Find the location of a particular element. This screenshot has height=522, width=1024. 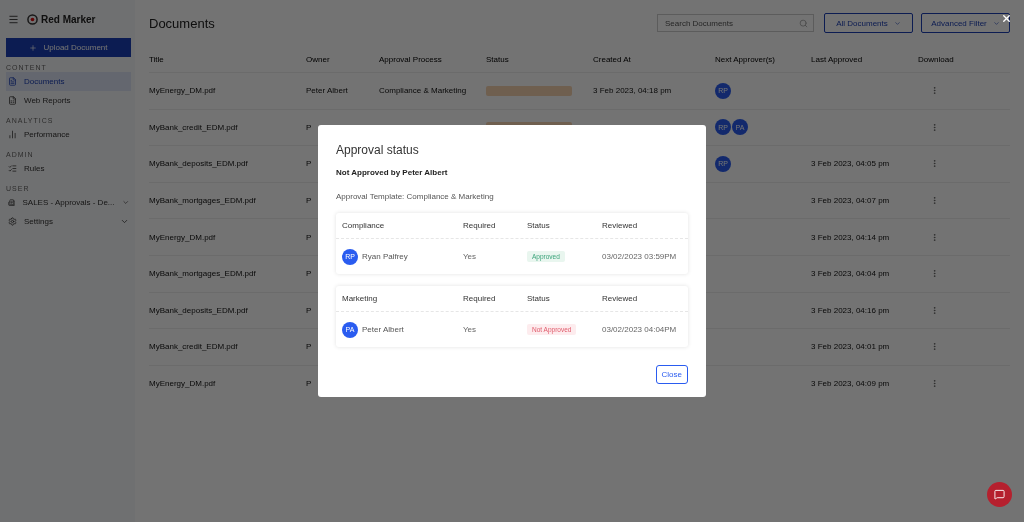

page-title: Documents is located at coordinates (182, 23).